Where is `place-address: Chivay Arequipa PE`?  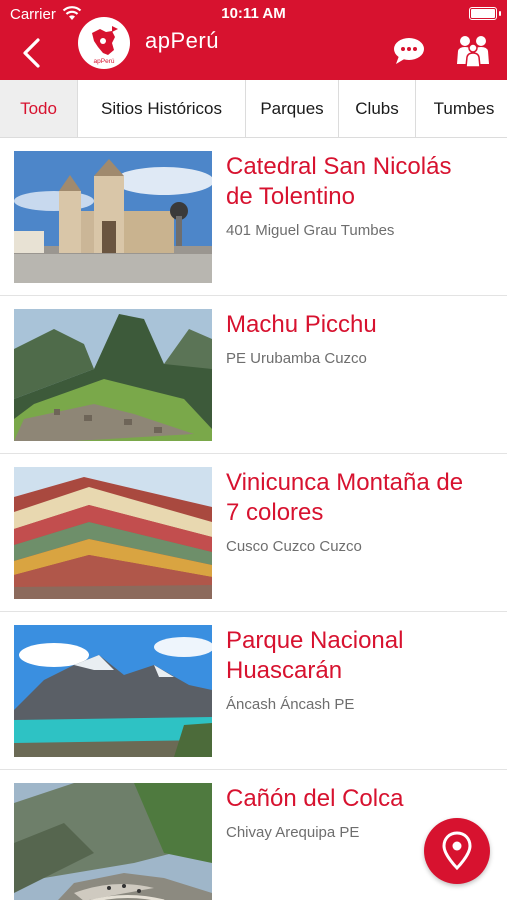 place-address: Chivay Arequipa PE is located at coordinates (293, 832).